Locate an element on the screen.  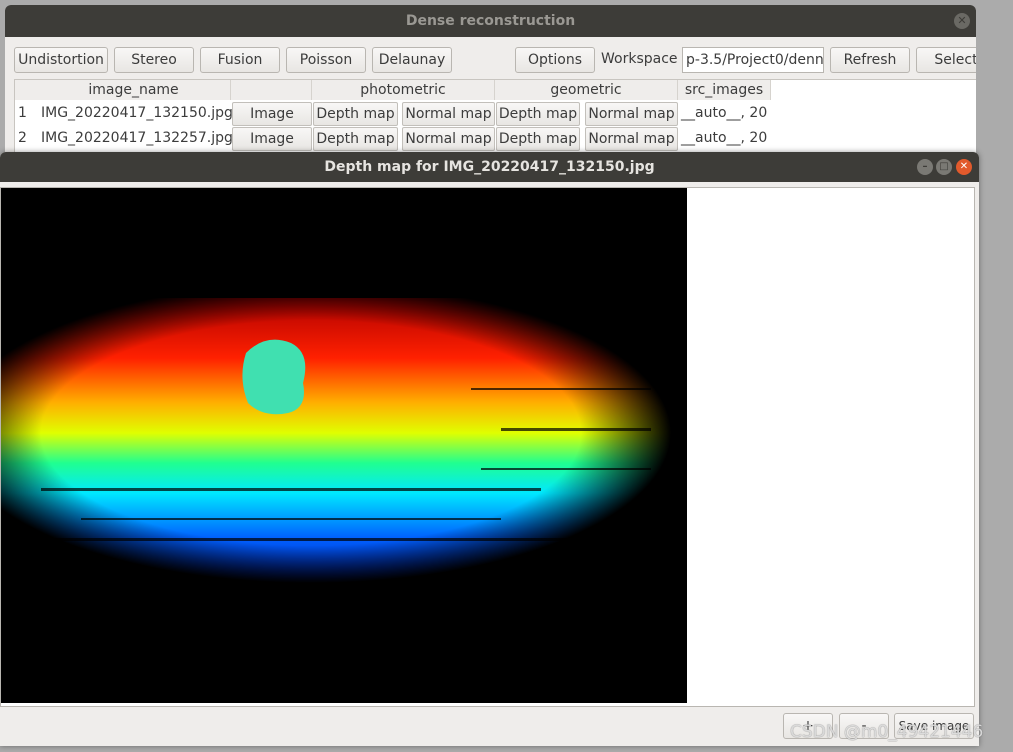
select-button: Select is located at coordinates (946, 60).